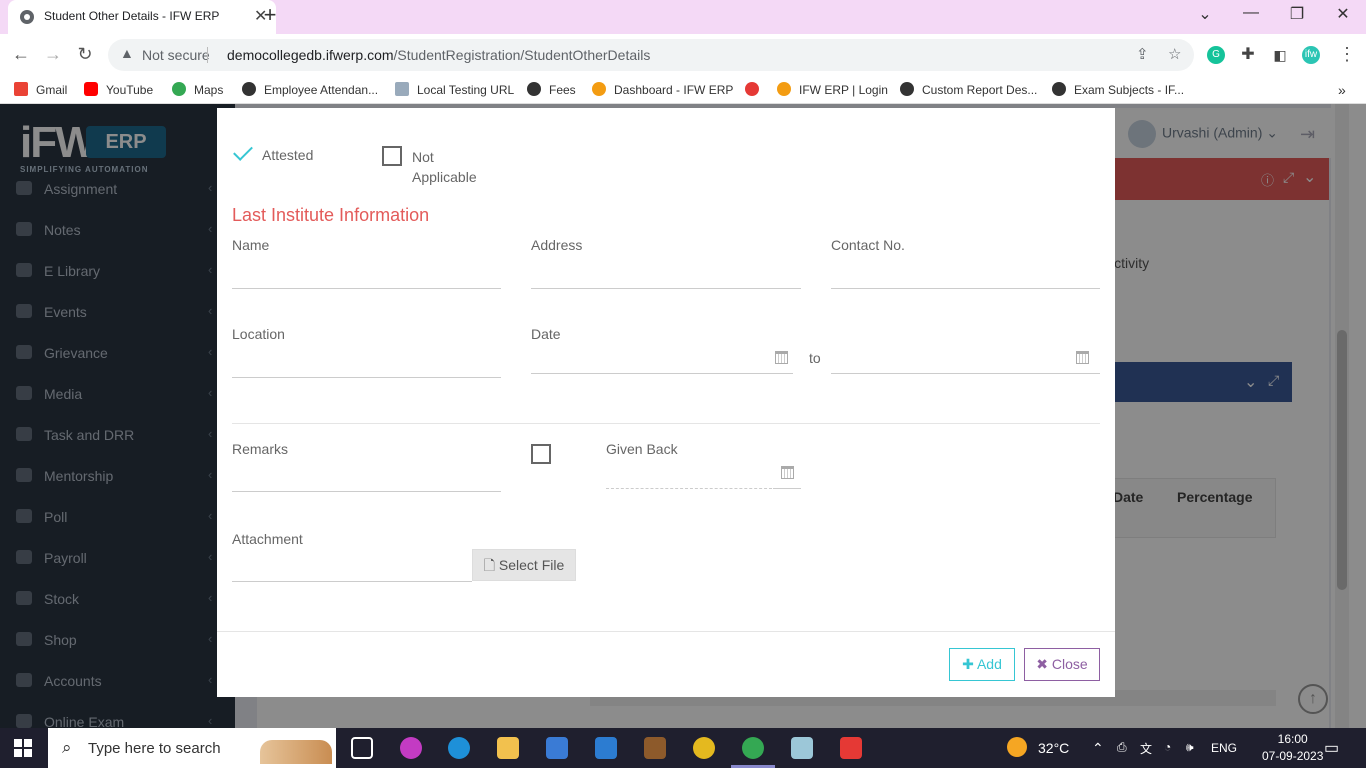  Describe the element at coordinates (362, 748) in the screenshot. I see `task-view-icon` at that location.